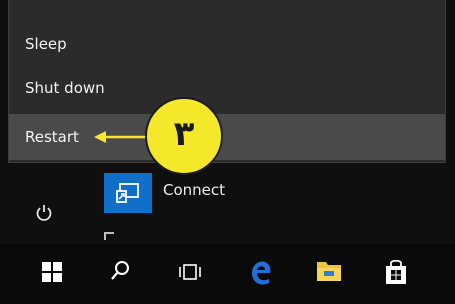 The height and width of the screenshot is (304, 455). I want to click on power-icon, so click(44, 215).